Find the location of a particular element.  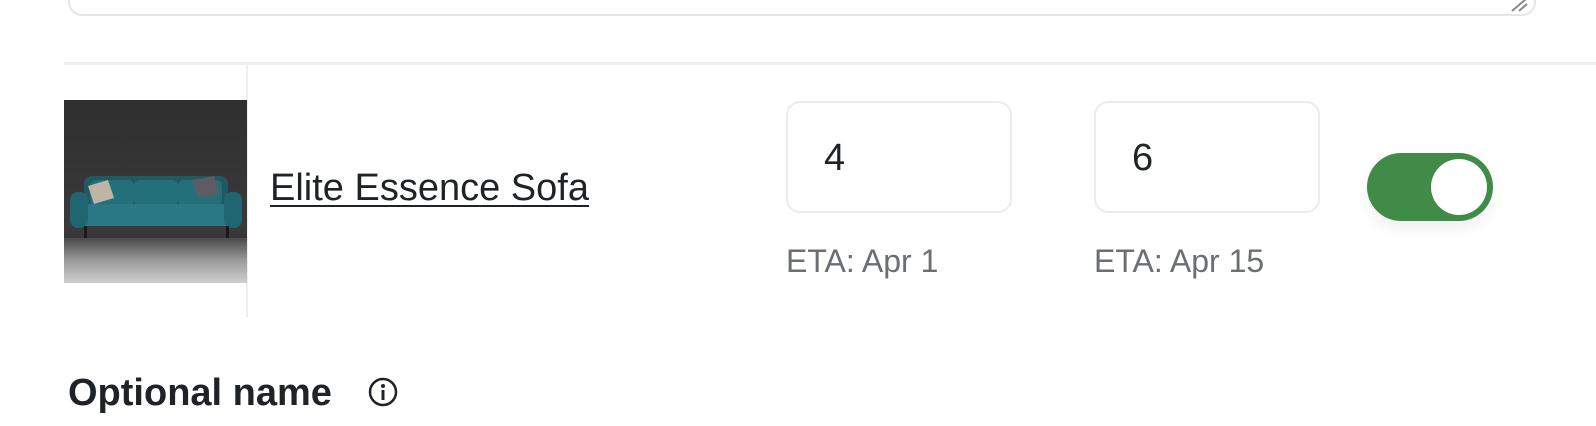

enable-toggle is located at coordinates (1430, 187).